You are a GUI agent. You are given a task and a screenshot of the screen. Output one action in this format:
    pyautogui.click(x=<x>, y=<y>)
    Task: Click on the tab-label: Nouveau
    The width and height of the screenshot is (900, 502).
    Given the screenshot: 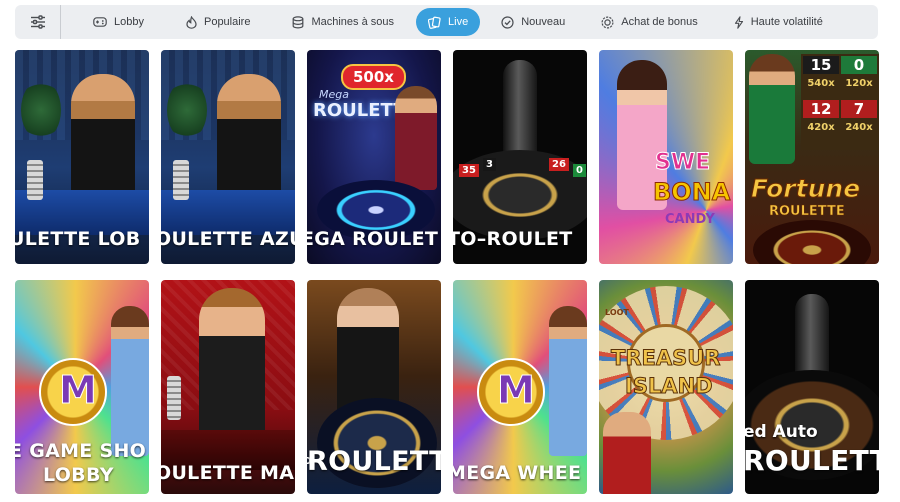 What is the action you would take?
    pyautogui.click(x=543, y=22)
    